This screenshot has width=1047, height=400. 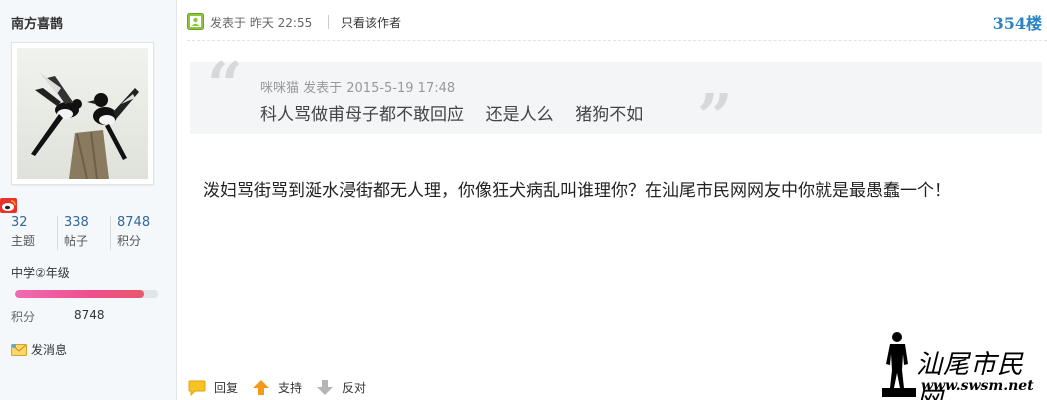 What do you see at coordinates (325, 387) in the screenshot?
I see `thumb-down-arrow-icon` at bounding box center [325, 387].